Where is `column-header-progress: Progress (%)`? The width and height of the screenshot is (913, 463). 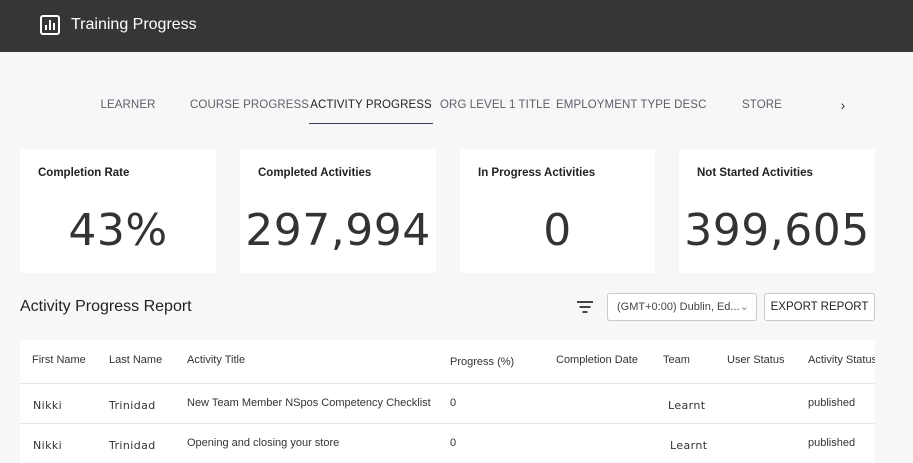
column-header-progress: Progress (%) is located at coordinates (482, 362).